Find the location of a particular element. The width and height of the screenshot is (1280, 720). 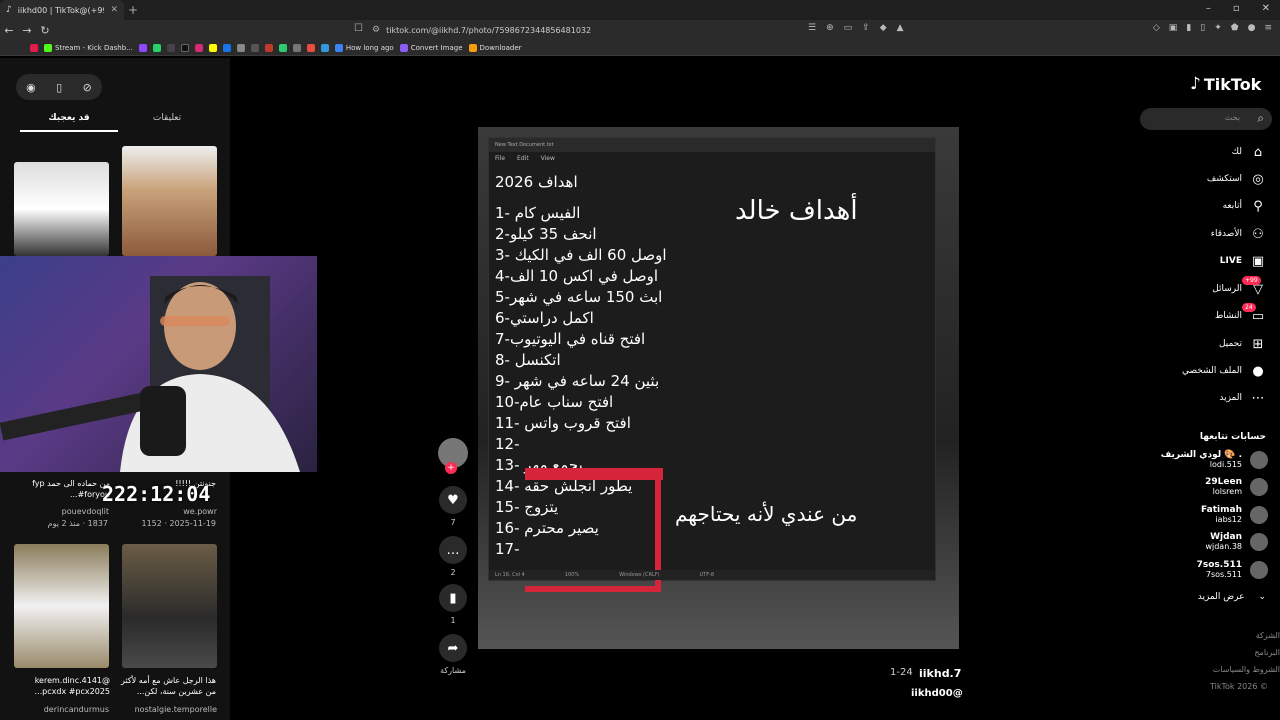

tab-for-you: قد يعجبك is located at coordinates (69, 121).